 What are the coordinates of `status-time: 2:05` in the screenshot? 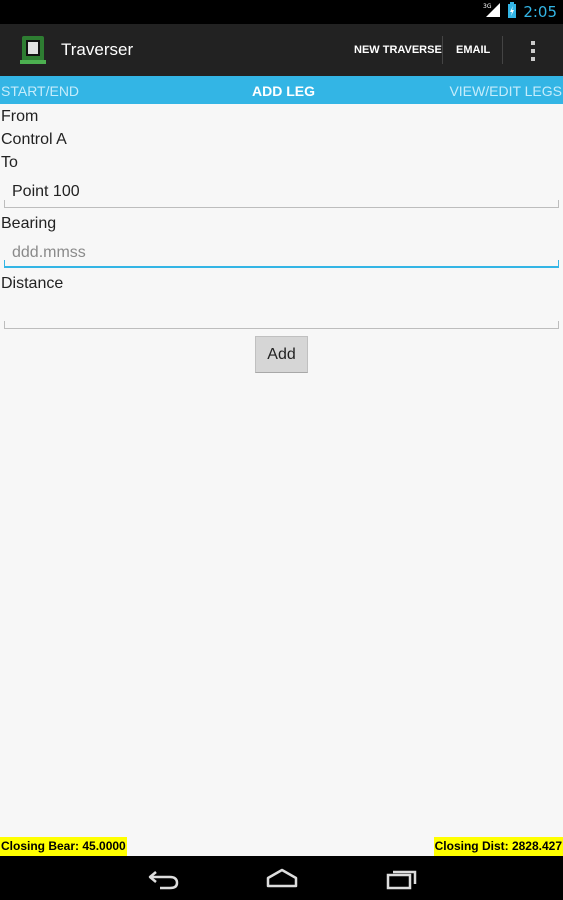 It's located at (540, 12).